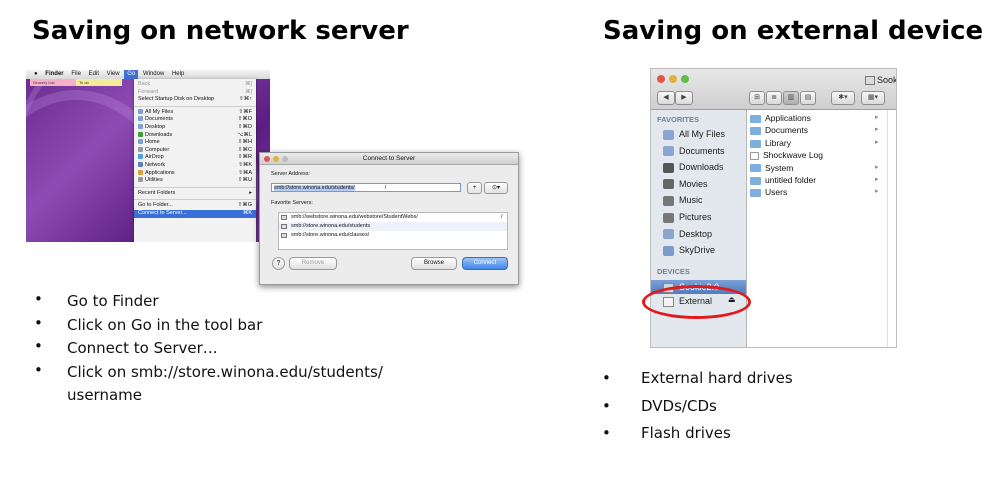 The width and height of the screenshot is (982, 496). I want to click on sticky-note: To do, so click(99, 82).